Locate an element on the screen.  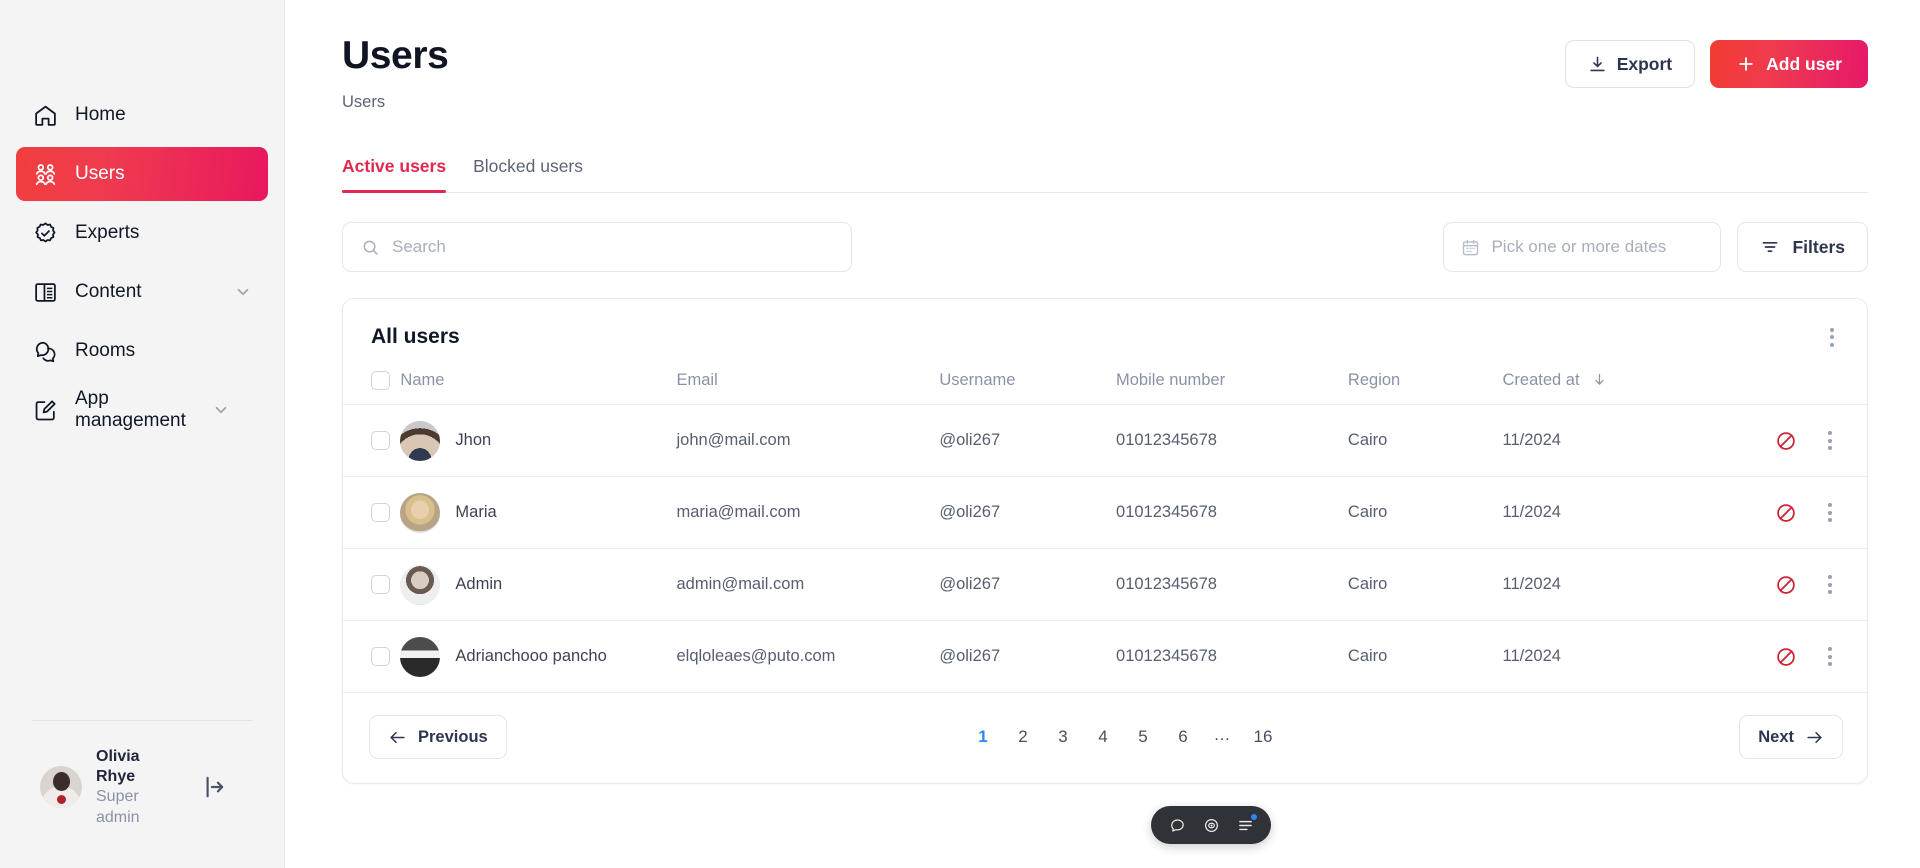
tab-blocked-users: Blocked users is located at coordinates (528, 174).